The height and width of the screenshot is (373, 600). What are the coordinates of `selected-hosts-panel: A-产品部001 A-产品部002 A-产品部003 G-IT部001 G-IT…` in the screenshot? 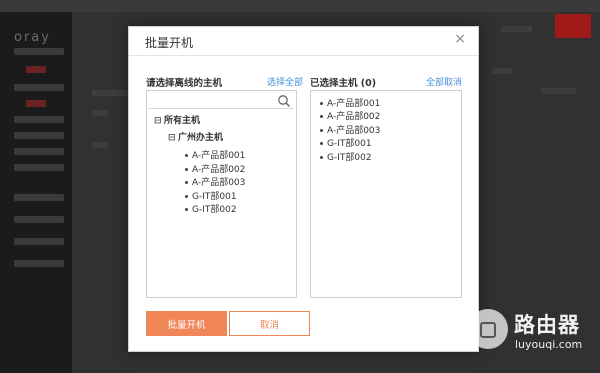 It's located at (386, 194).